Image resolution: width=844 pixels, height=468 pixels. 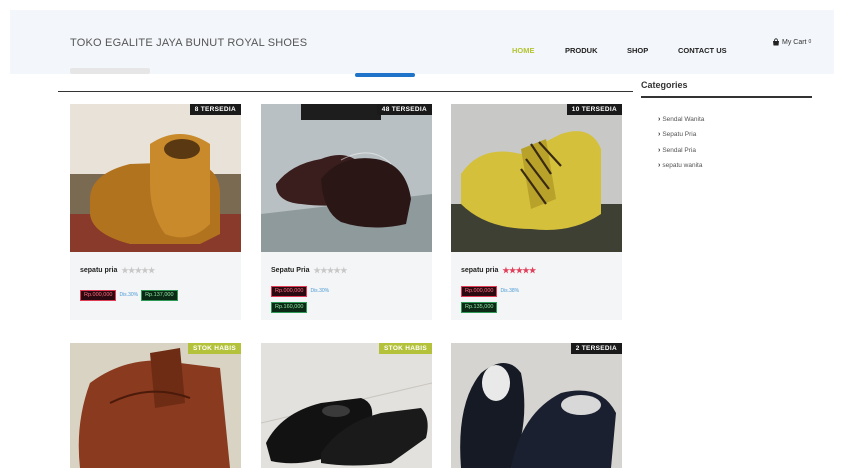 I want to click on cart-count: 0, so click(x=810, y=42).